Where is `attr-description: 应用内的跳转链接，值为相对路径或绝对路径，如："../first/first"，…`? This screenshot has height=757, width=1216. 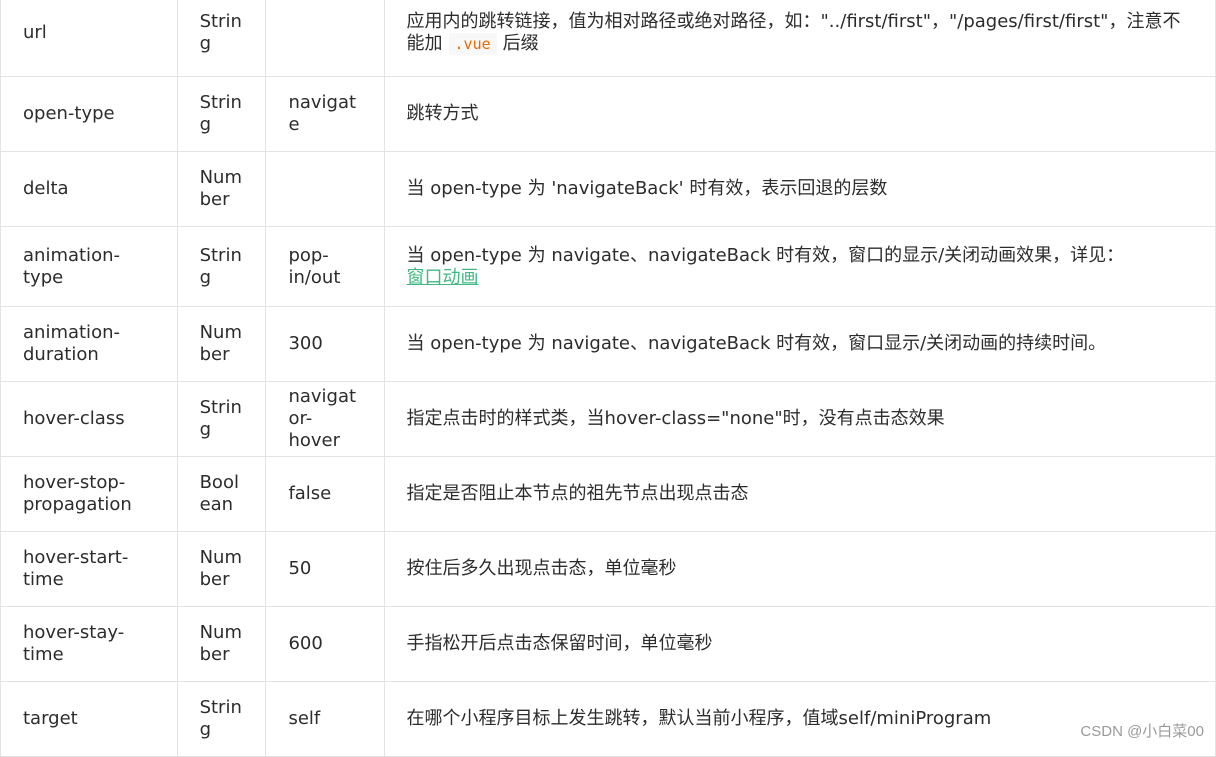
attr-description: 应用内的跳转链接，值为相对路径或绝对路径，如："../first/first"，… is located at coordinates (799, 38).